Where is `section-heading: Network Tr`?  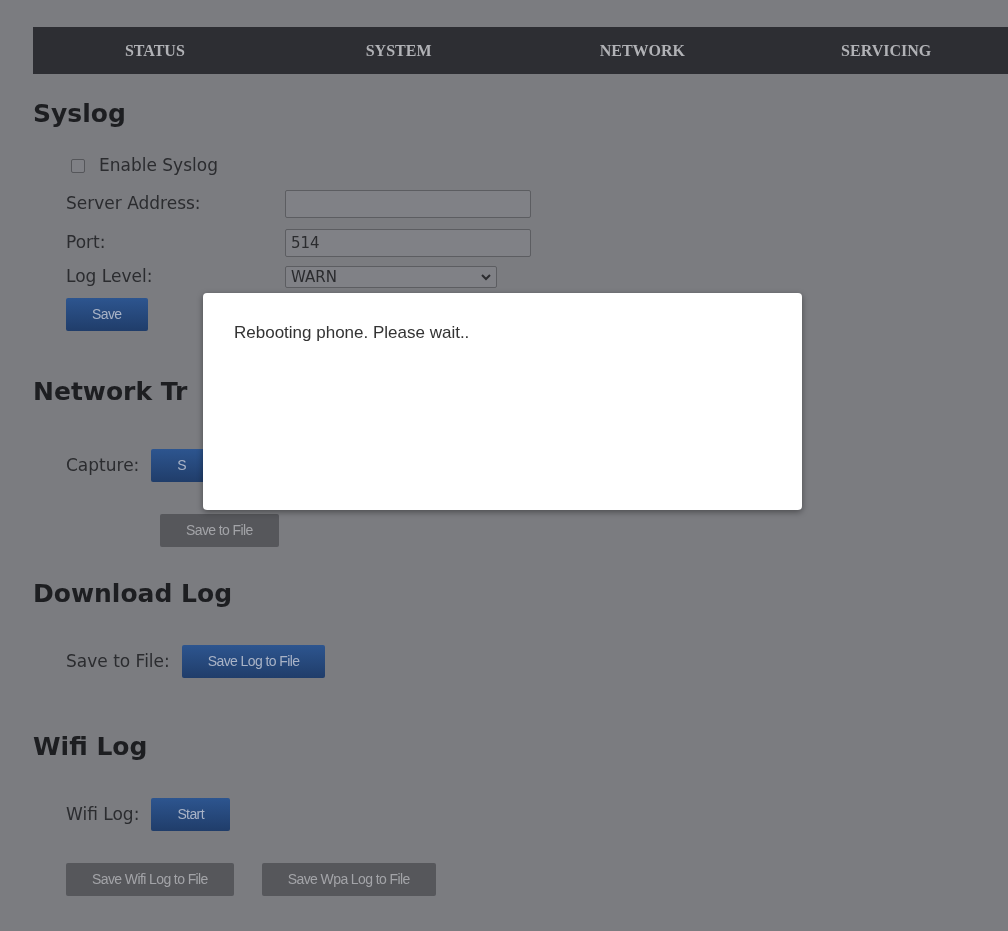
section-heading: Network Tr is located at coordinates (111, 392).